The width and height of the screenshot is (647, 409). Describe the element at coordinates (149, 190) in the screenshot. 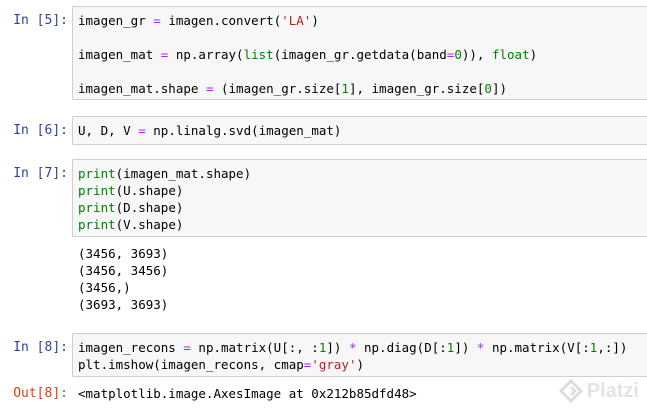

I see `code-token: (U.shape)` at that location.